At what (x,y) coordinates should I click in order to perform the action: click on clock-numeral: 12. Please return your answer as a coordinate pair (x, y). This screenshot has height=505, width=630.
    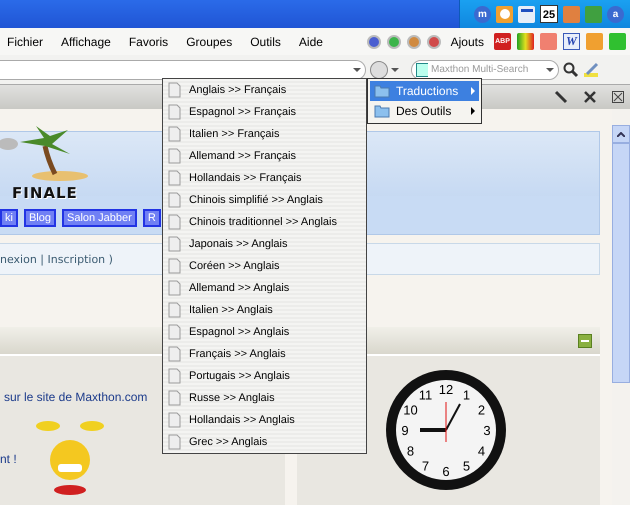
    Looking at the image, I should click on (446, 389).